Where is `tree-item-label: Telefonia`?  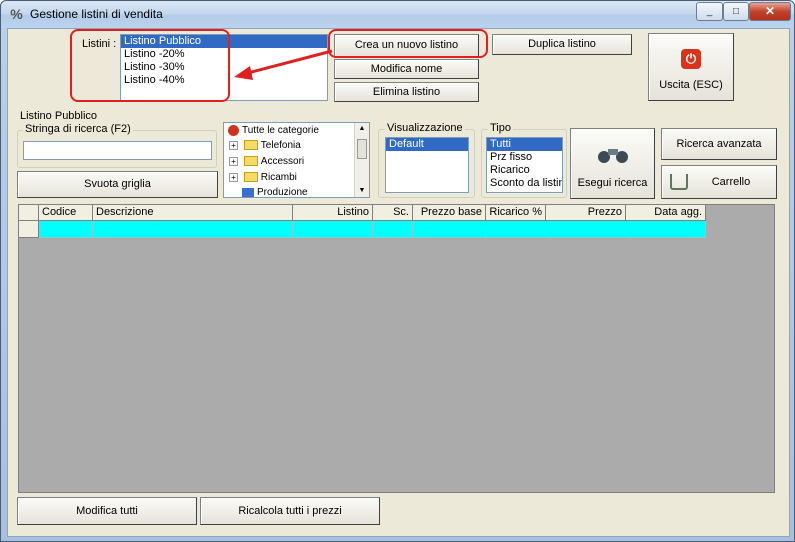 tree-item-label: Telefonia is located at coordinates (280, 145).